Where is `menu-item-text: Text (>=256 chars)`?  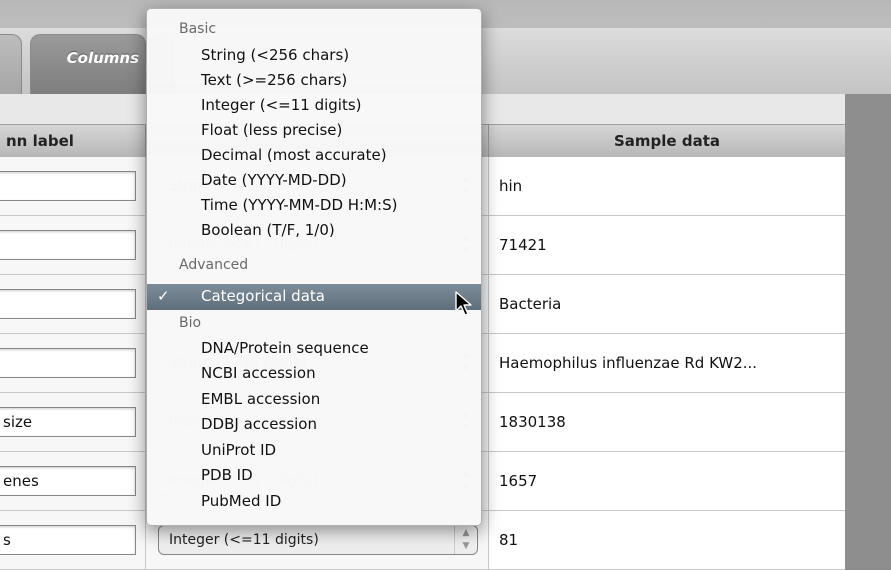
menu-item-text: Text (>=256 chars) is located at coordinates (274, 80).